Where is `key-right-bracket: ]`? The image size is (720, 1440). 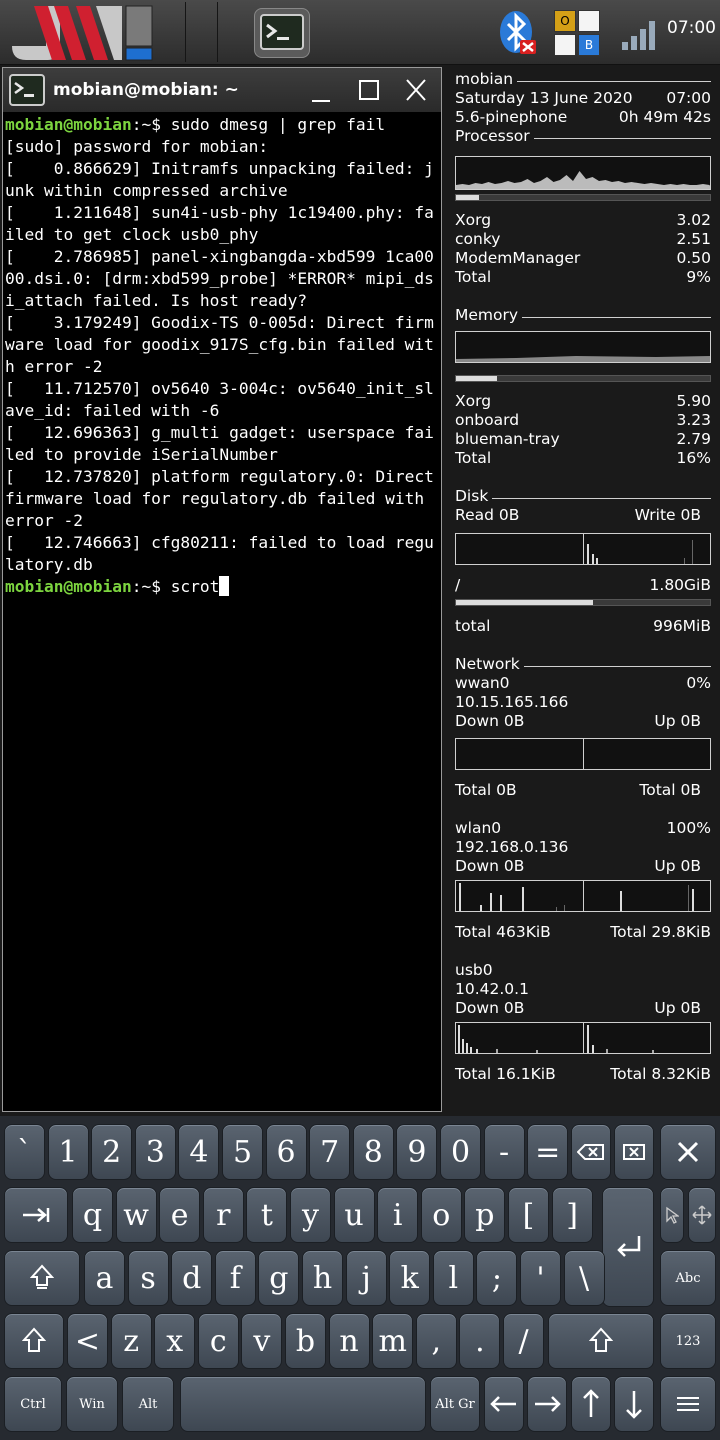
key-right-bracket: ] is located at coordinates (572, 1215).